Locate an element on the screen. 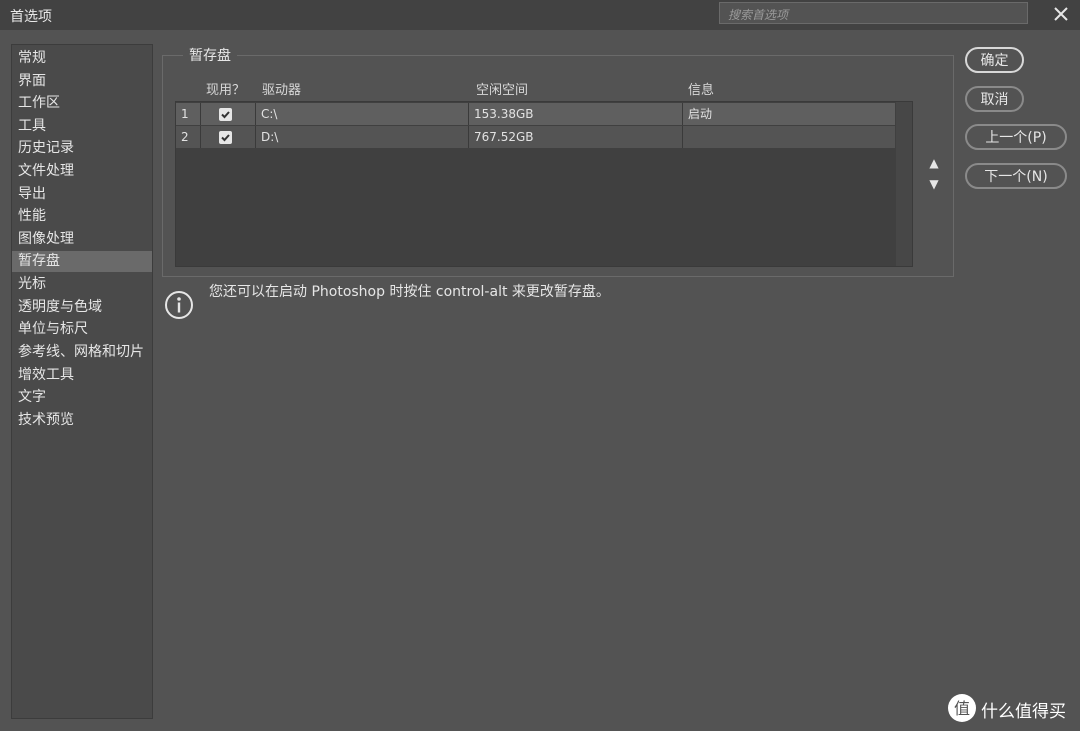 This screenshot has width=1080, height=731. sidebar-item-guides: 参考线、网格和切片 is located at coordinates (82, 352).